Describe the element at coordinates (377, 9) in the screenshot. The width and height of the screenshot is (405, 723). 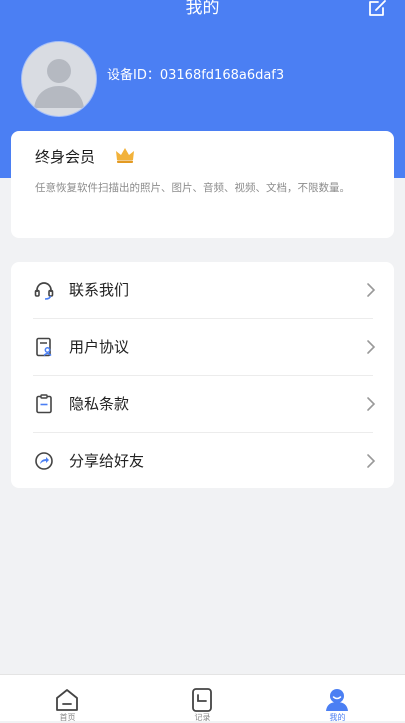
I see `edit-icon` at that location.